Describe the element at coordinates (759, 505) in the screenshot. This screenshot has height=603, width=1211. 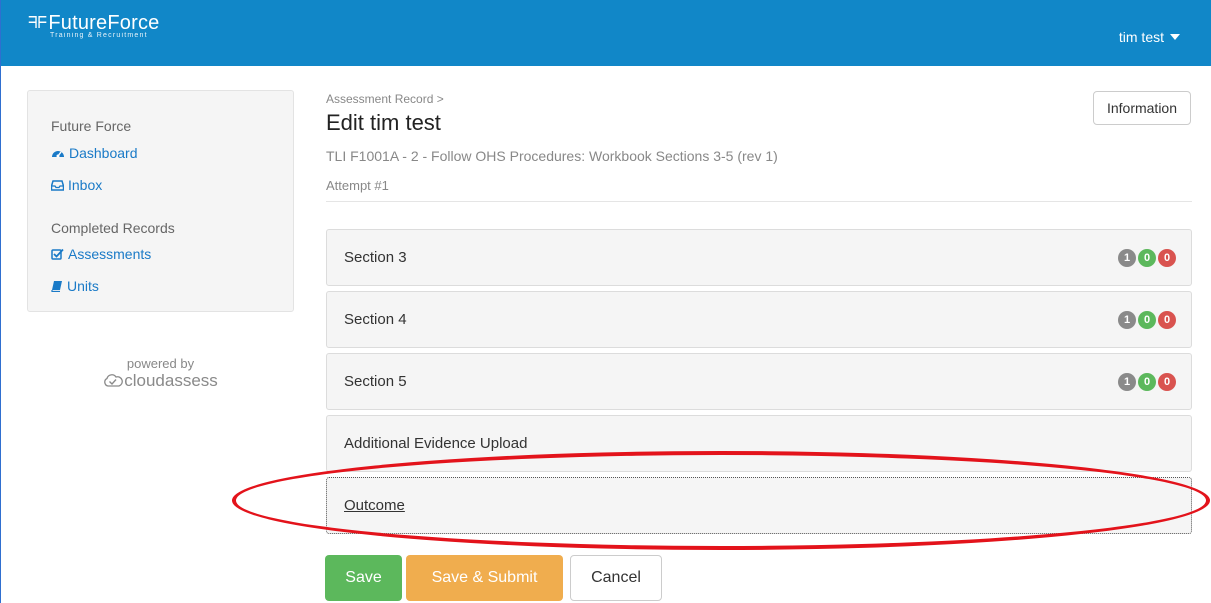
I see `section-panel-outcome: Outcome` at that location.